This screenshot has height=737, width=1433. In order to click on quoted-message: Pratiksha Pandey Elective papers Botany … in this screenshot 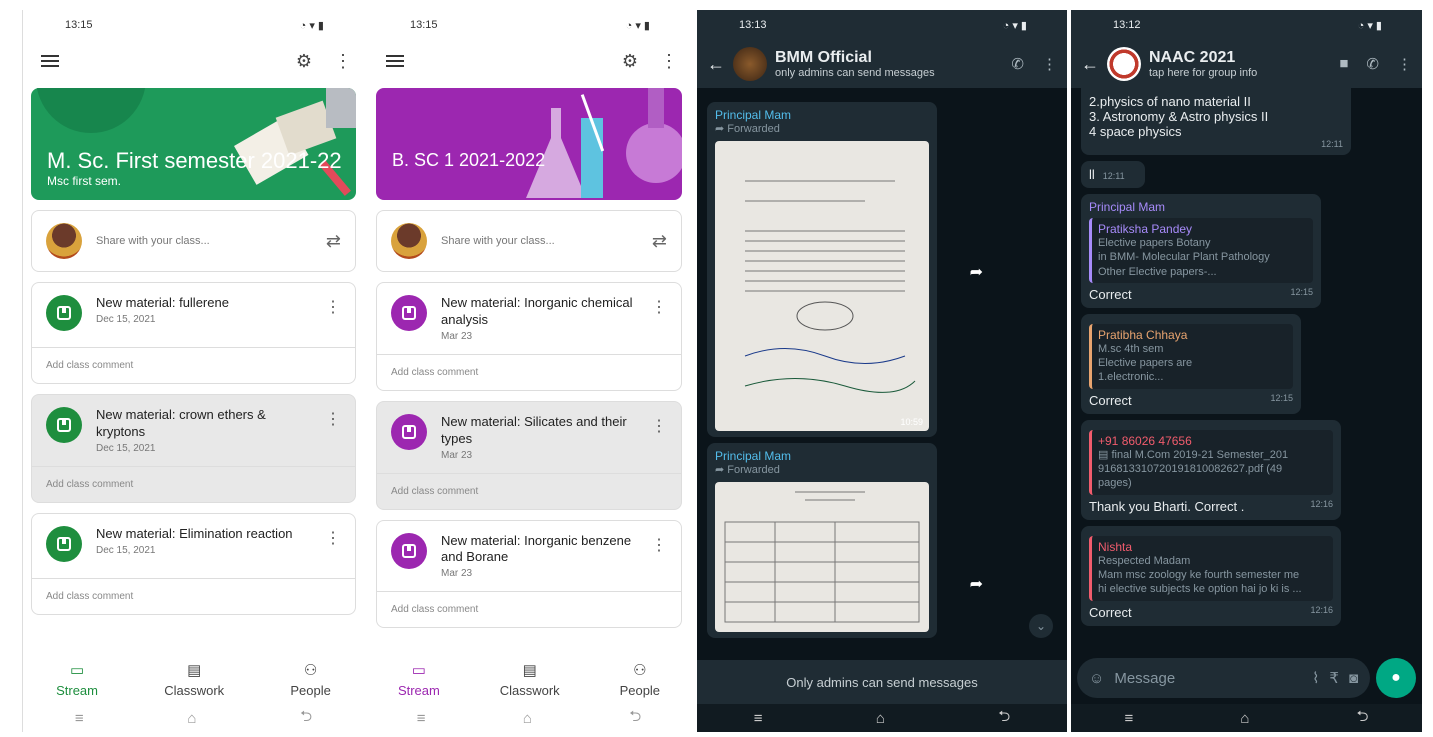, I will do `click(1201, 250)`.